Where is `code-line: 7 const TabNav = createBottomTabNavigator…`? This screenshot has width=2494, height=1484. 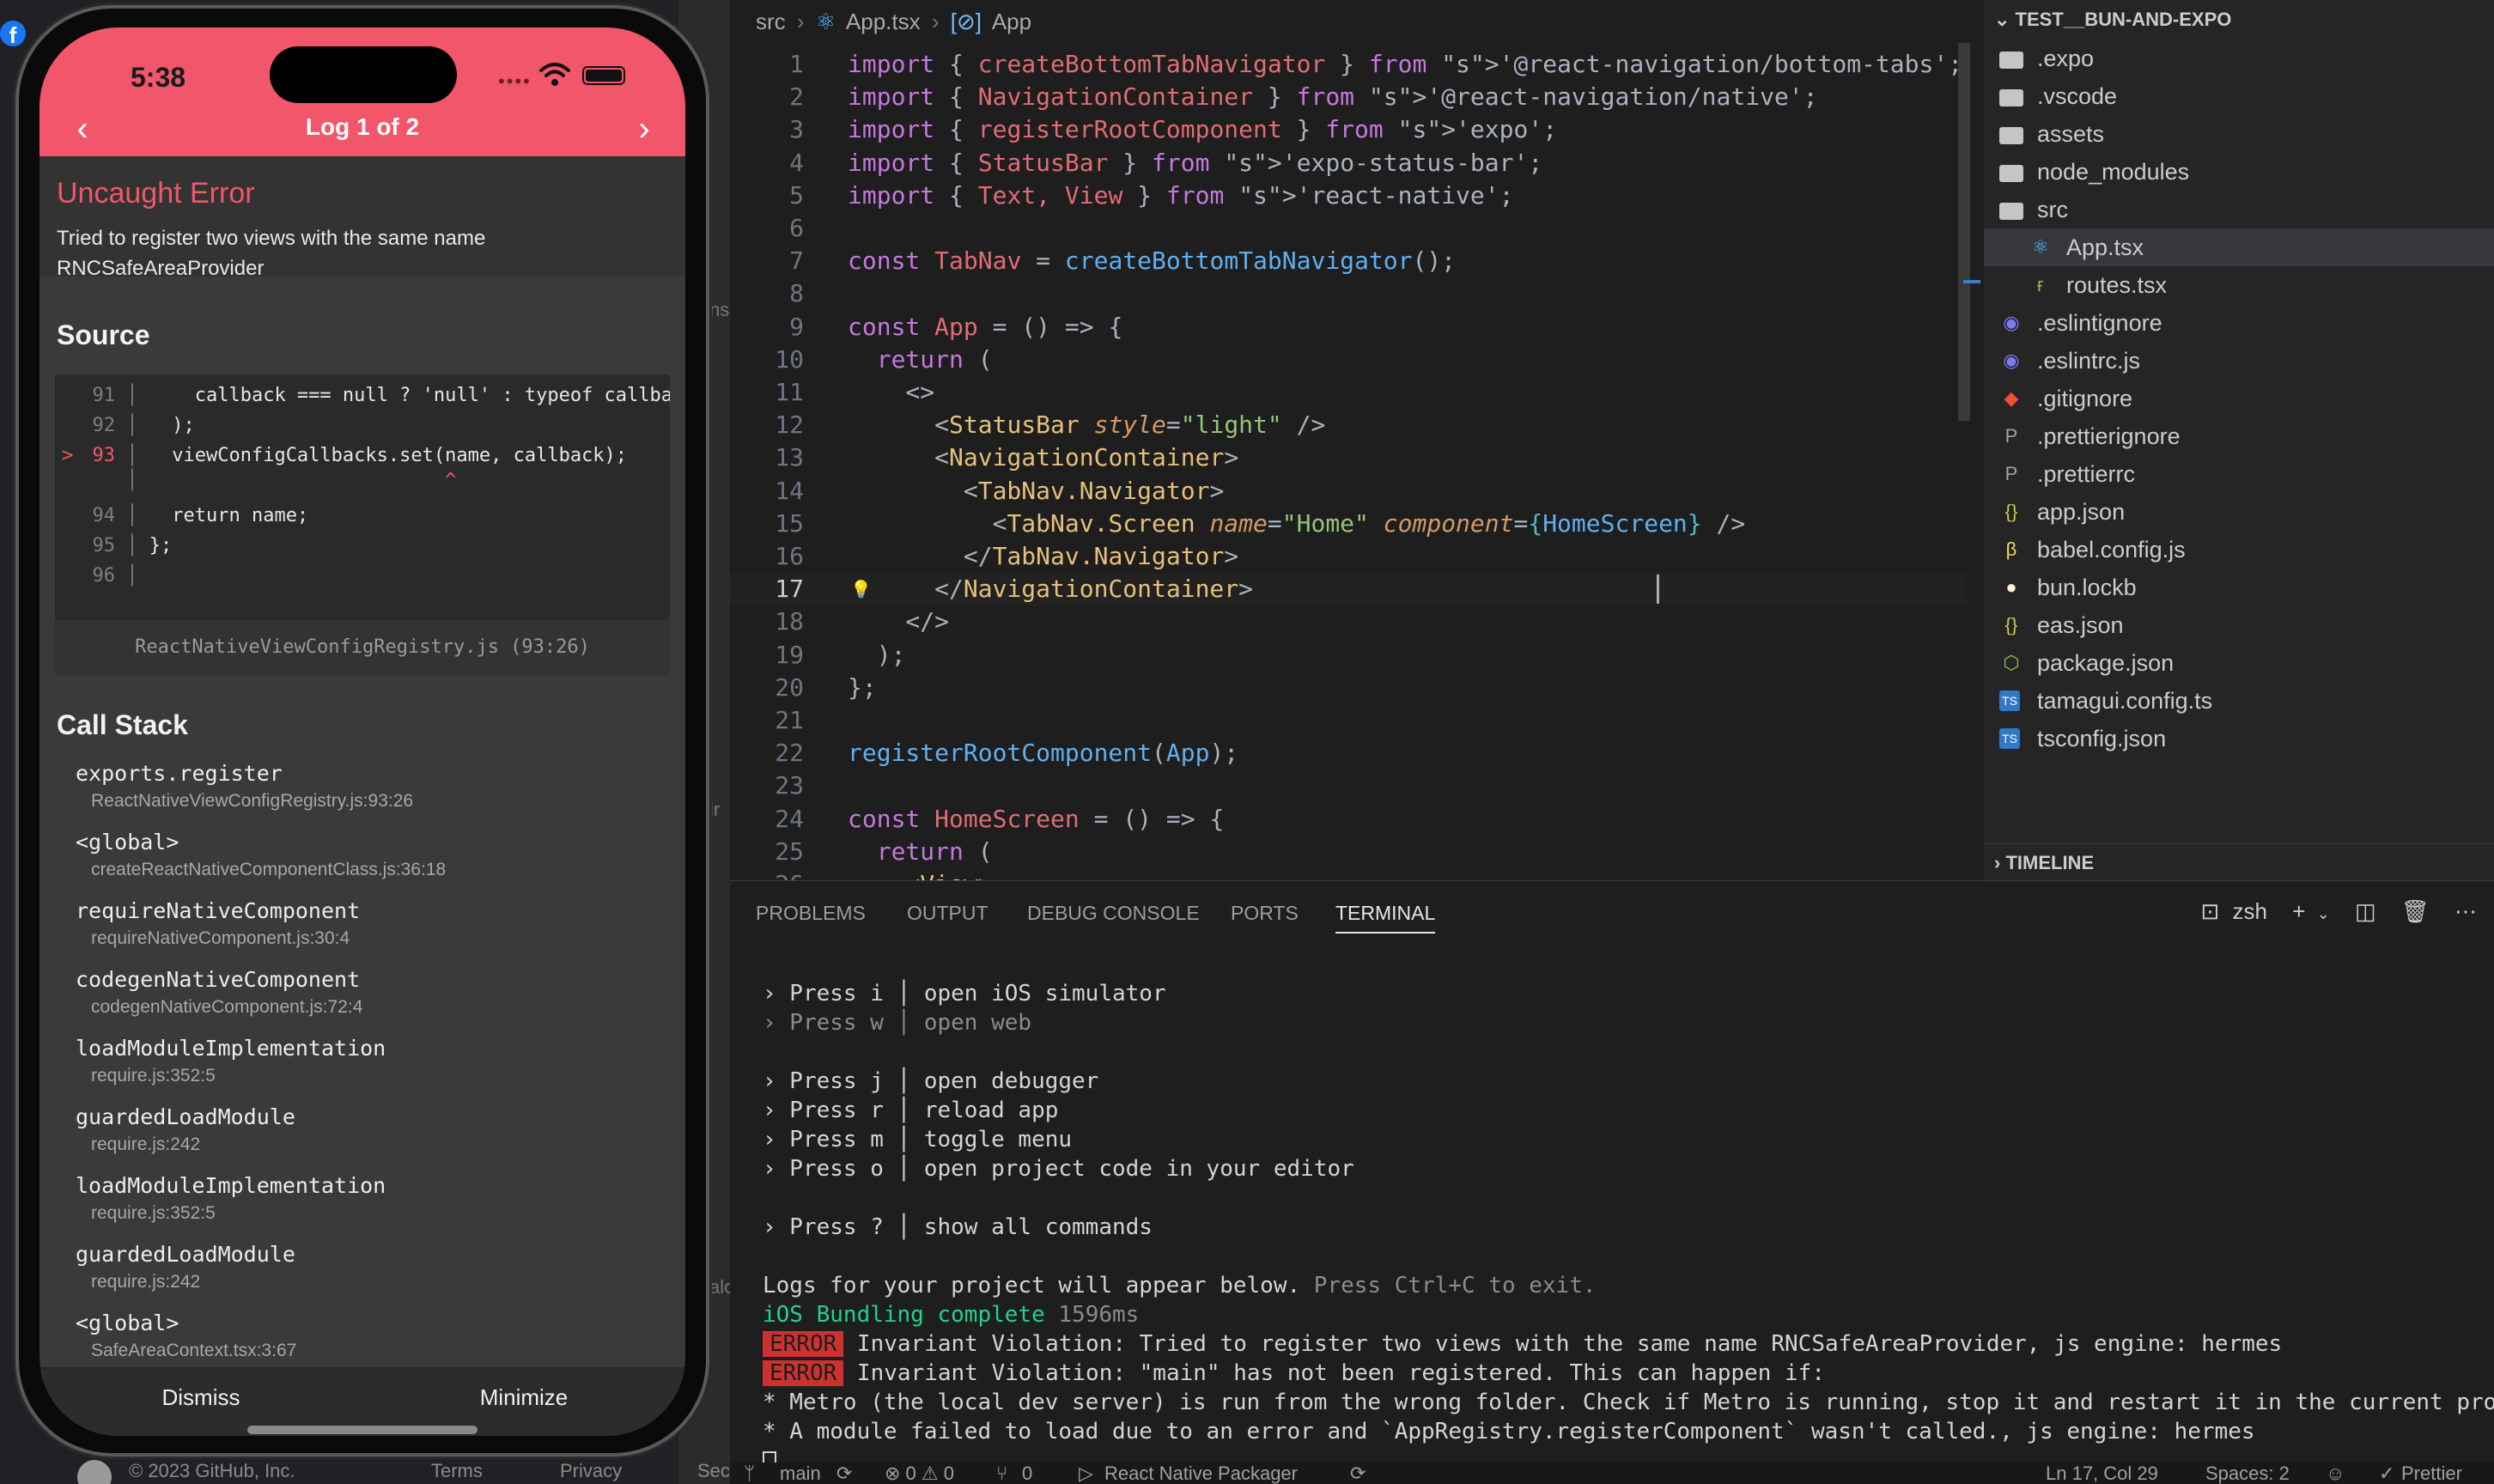 code-line: 7 const TabNav = createBottomTabNavigator… is located at coordinates (1348, 261).